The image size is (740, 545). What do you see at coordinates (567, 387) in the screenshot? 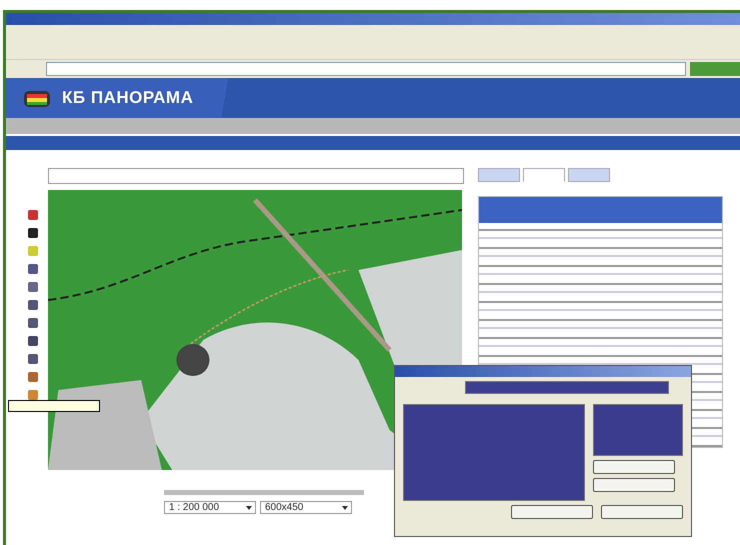
I see `dialog-select` at bounding box center [567, 387].